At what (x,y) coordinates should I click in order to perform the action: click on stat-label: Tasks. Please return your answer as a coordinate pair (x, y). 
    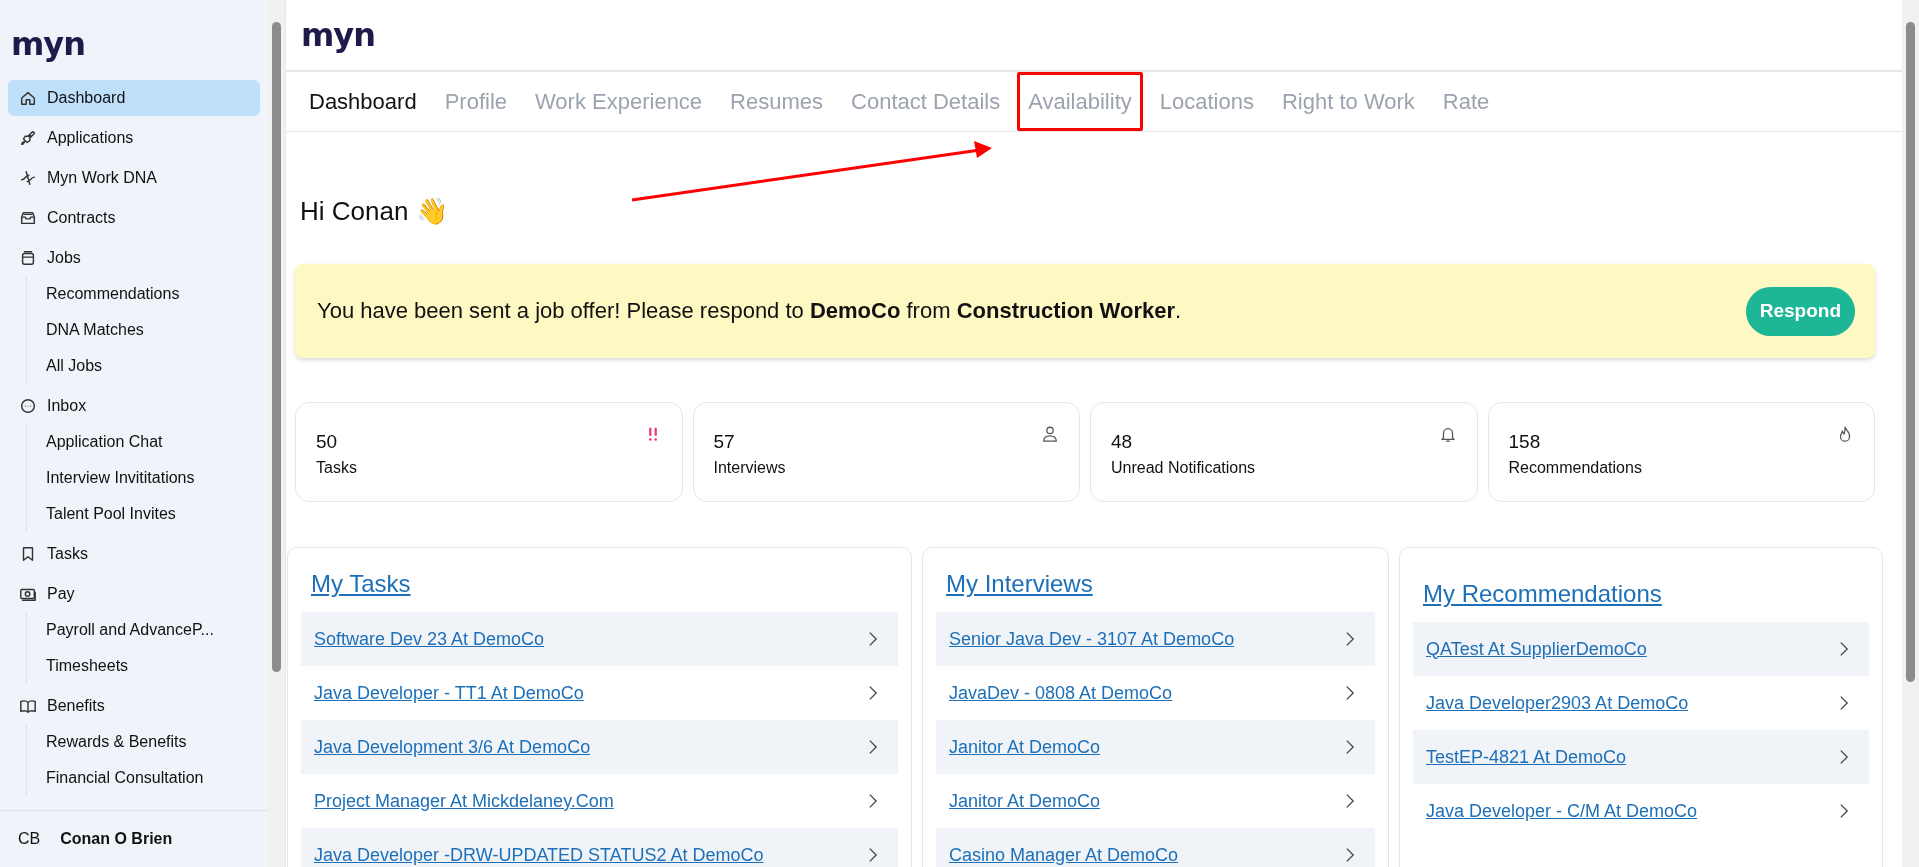
    Looking at the image, I should click on (336, 468).